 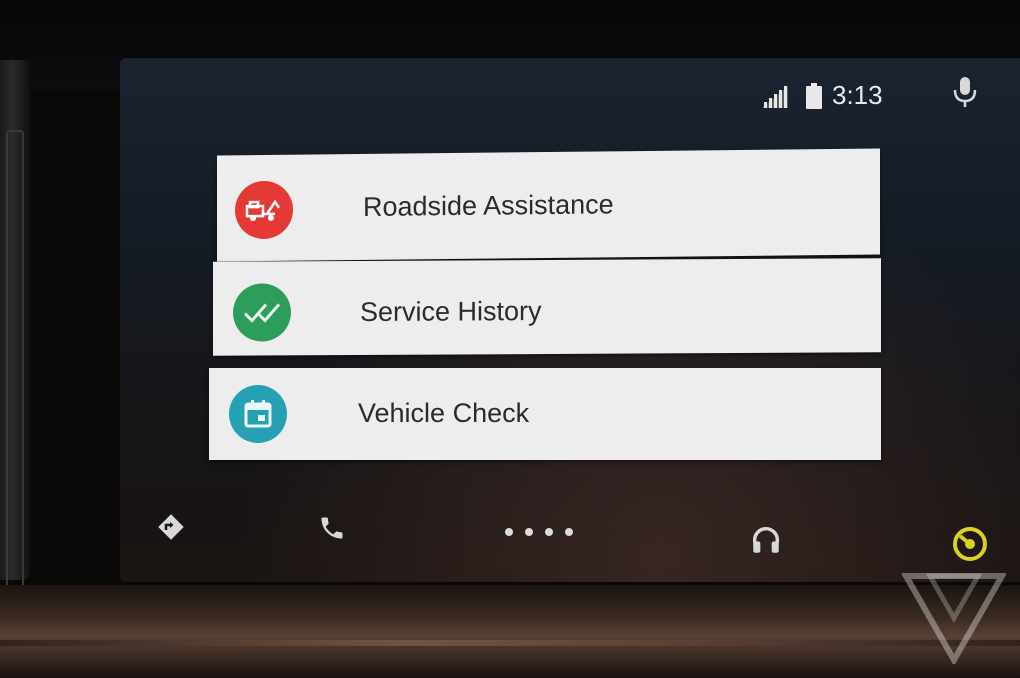 I want to click on dashboard-trim, so click(x=510, y=631).